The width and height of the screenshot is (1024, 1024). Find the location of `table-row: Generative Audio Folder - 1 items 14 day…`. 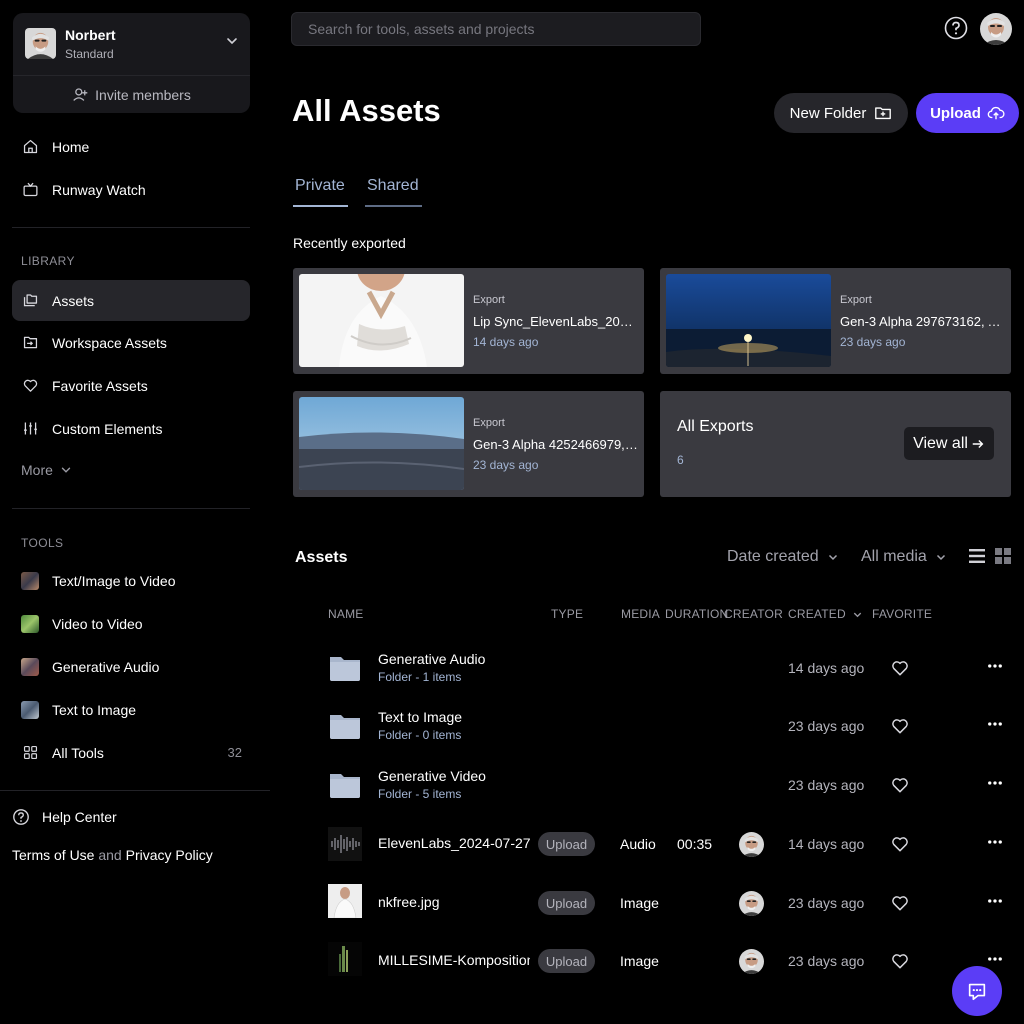

table-row: Generative Audio Folder - 1 items 14 day… is located at coordinates (657, 671).